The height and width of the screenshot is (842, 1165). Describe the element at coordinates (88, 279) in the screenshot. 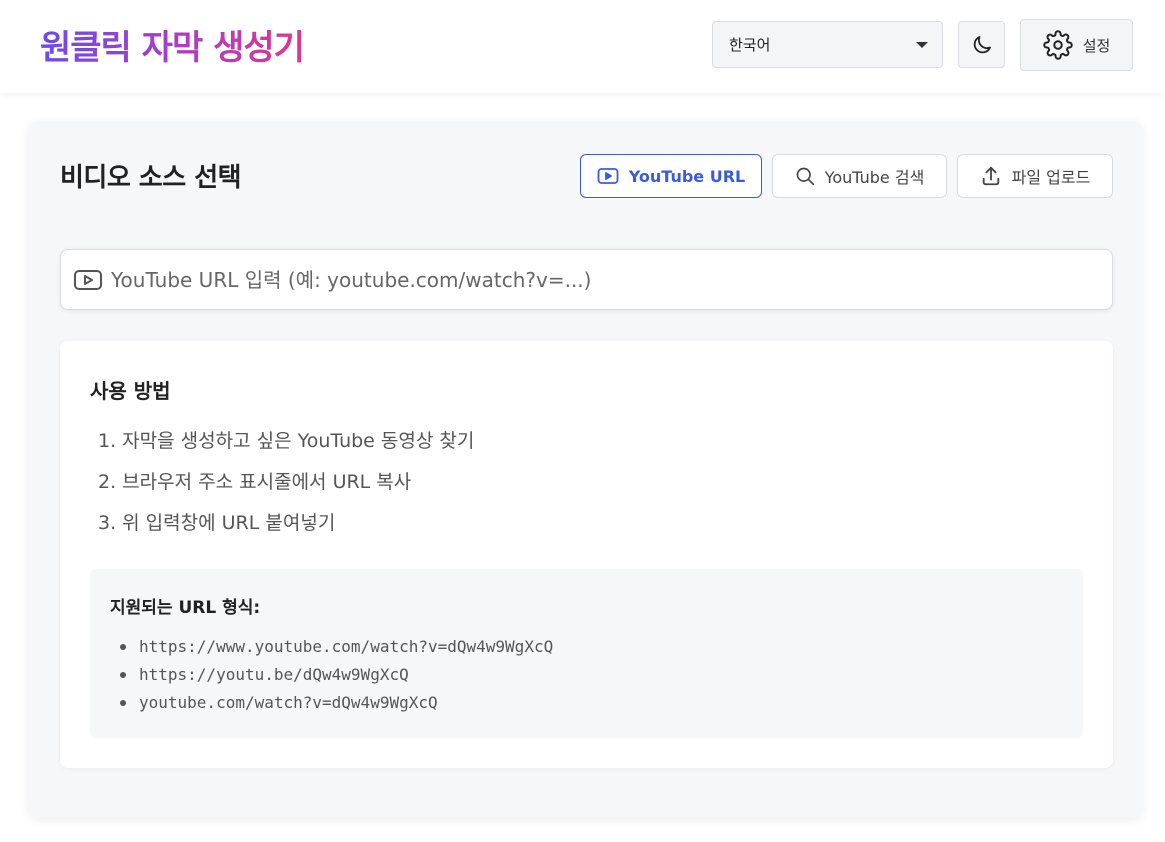

I see `youtube-icon` at that location.